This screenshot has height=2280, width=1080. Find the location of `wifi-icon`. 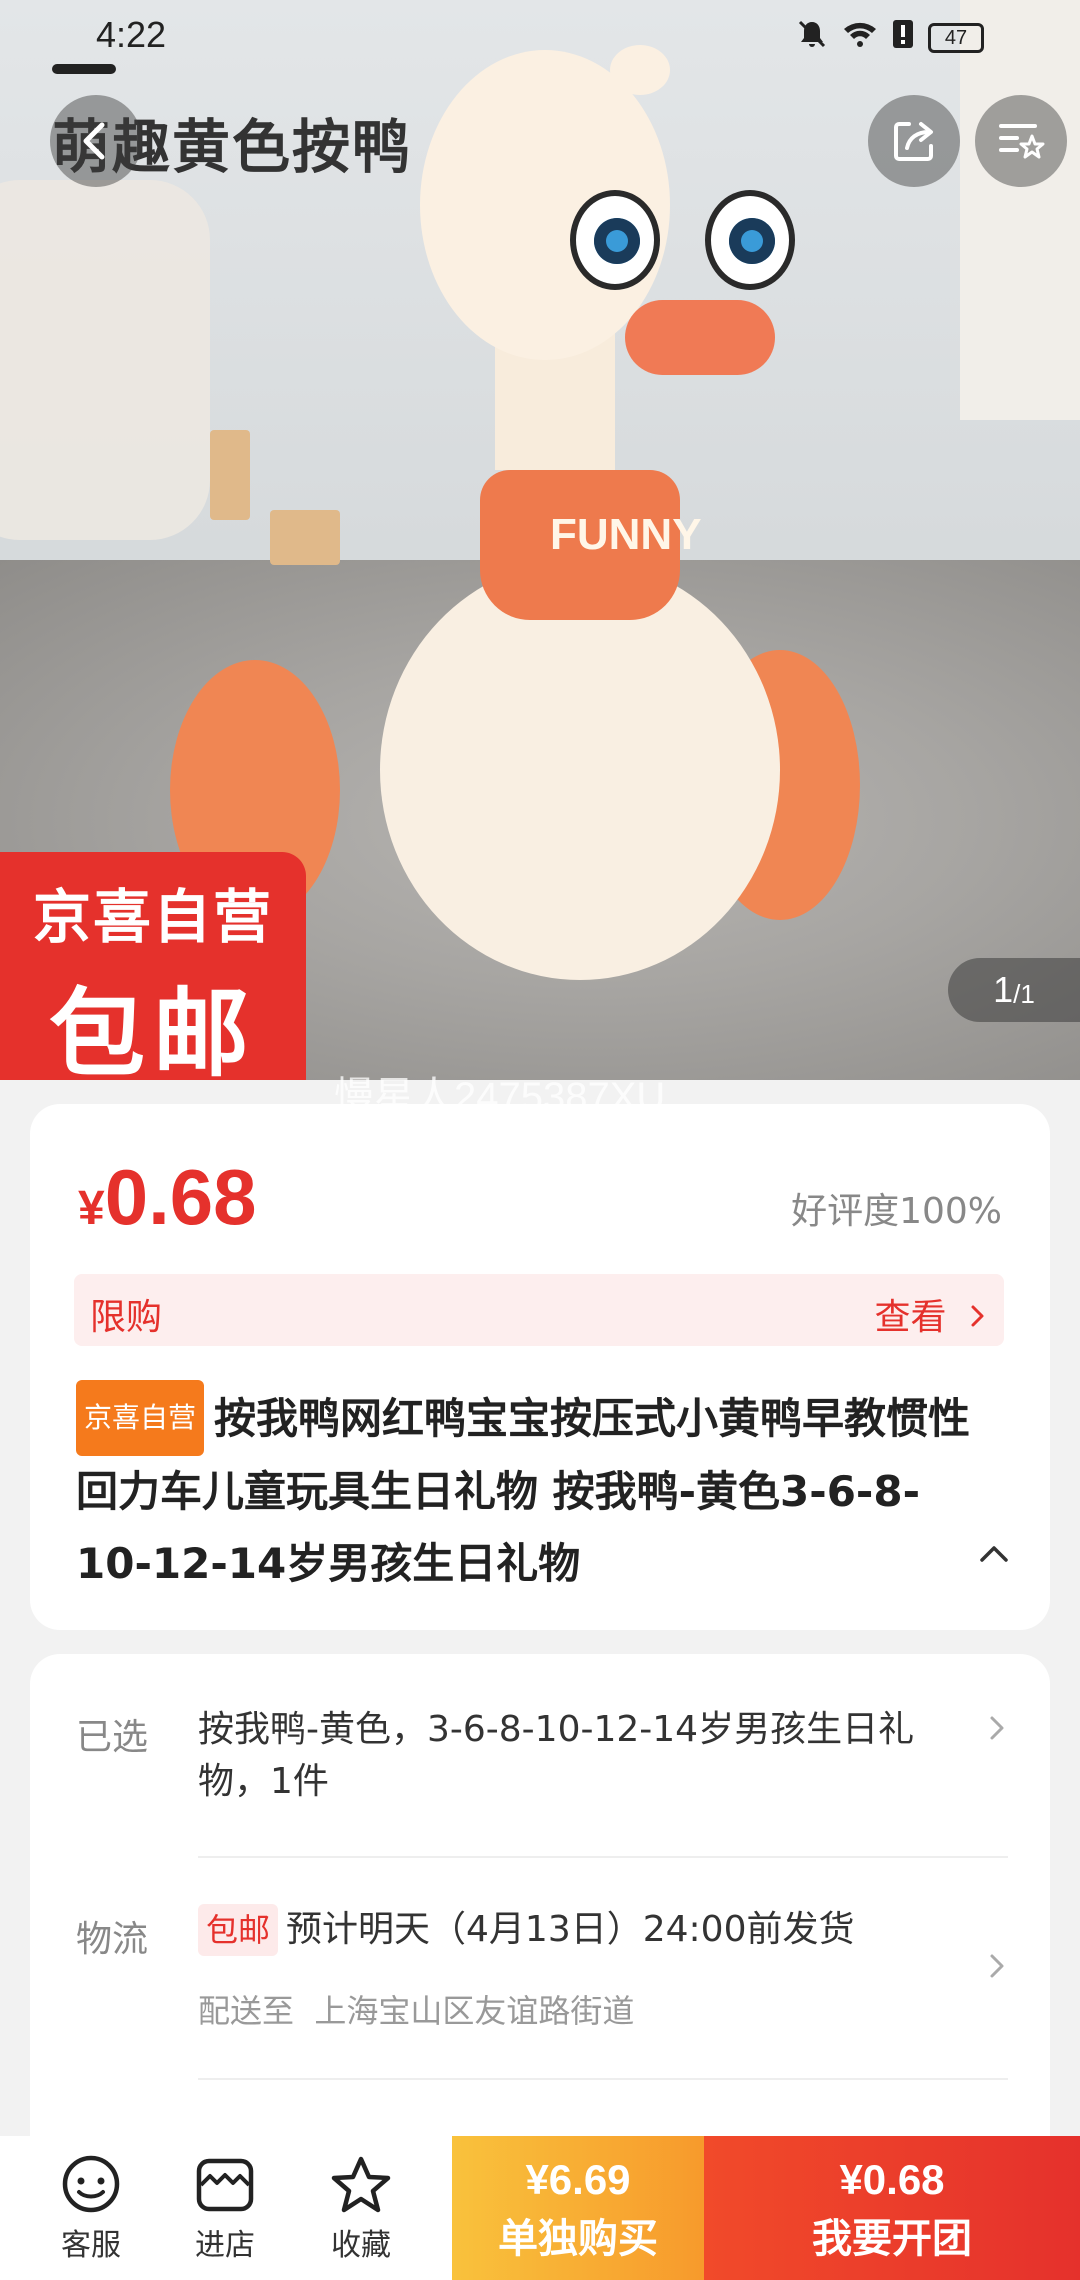

wifi-icon is located at coordinates (860, 38).